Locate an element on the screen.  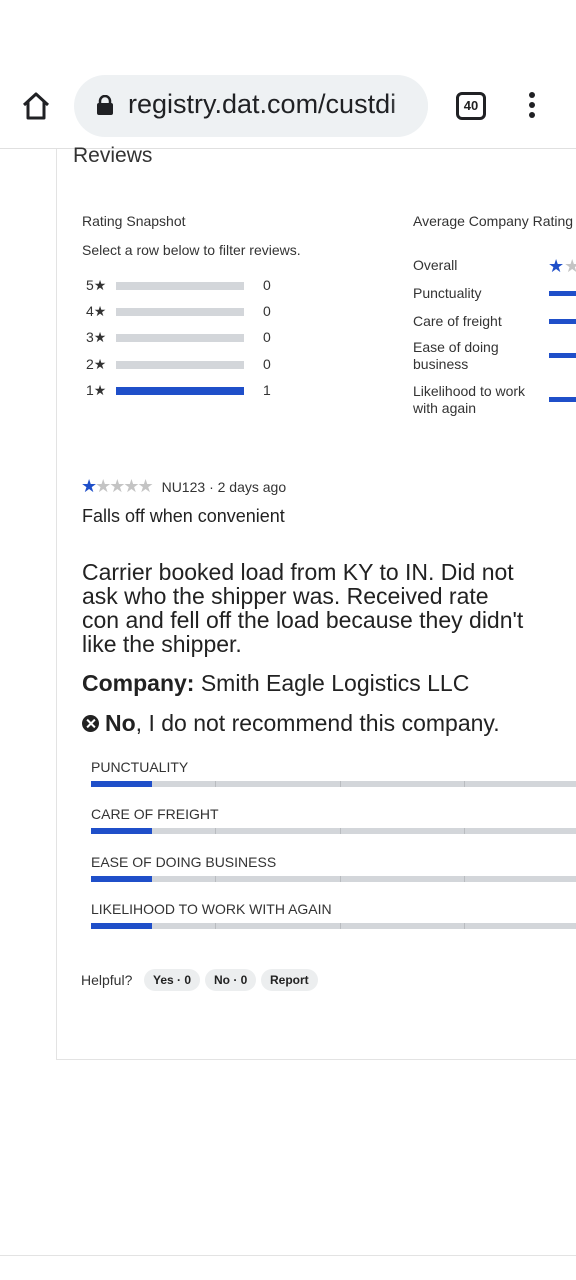
bottom-divider is located at coordinates (288, 1255).